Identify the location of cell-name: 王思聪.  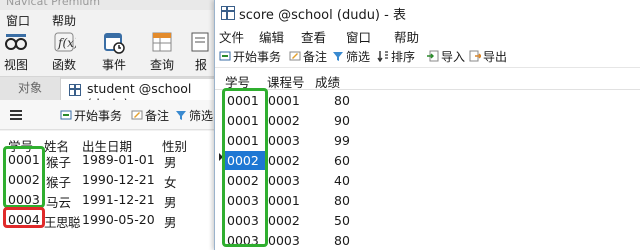
(62, 221).